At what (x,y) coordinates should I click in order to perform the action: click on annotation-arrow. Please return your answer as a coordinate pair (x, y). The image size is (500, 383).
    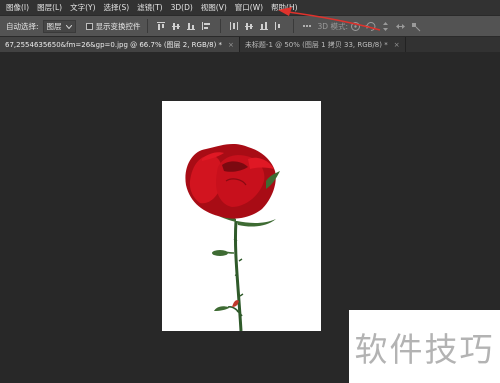
    Looking at the image, I should click on (329, 19).